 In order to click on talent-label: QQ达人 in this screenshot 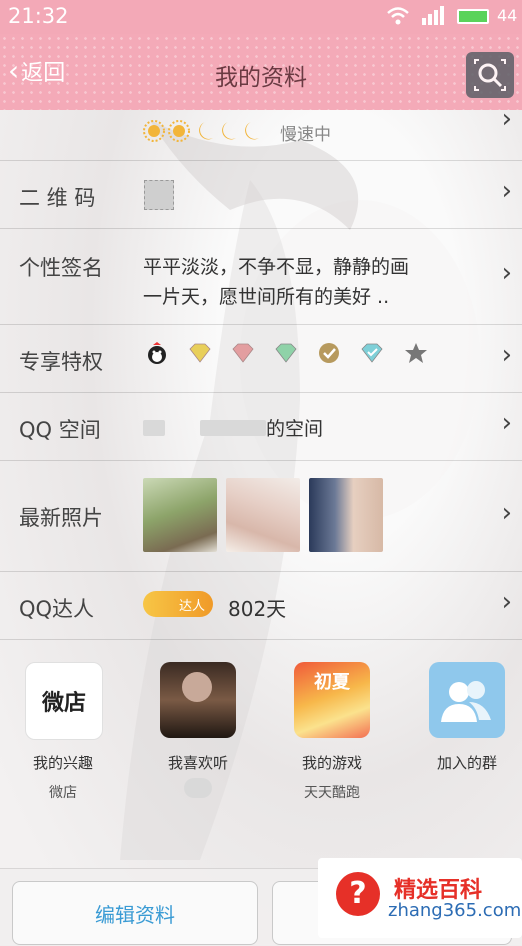, I will do `click(57, 609)`.